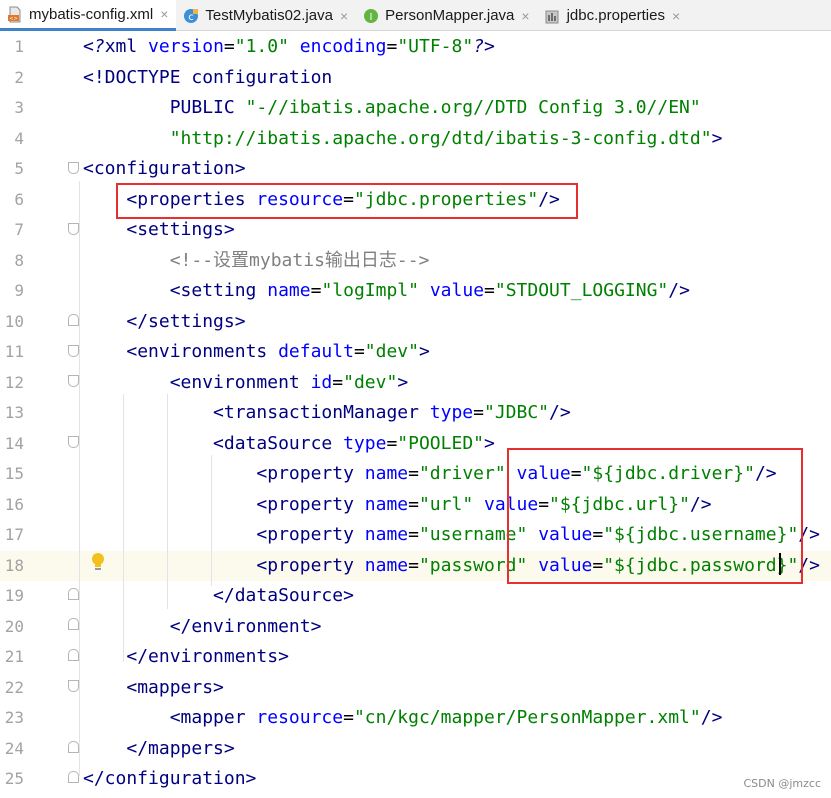 The width and height of the screenshot is (831, 798). What do you see at coordinates (14, 534) in the screenshot?
I see `line-number: 17` at bounding box center [14, 534].